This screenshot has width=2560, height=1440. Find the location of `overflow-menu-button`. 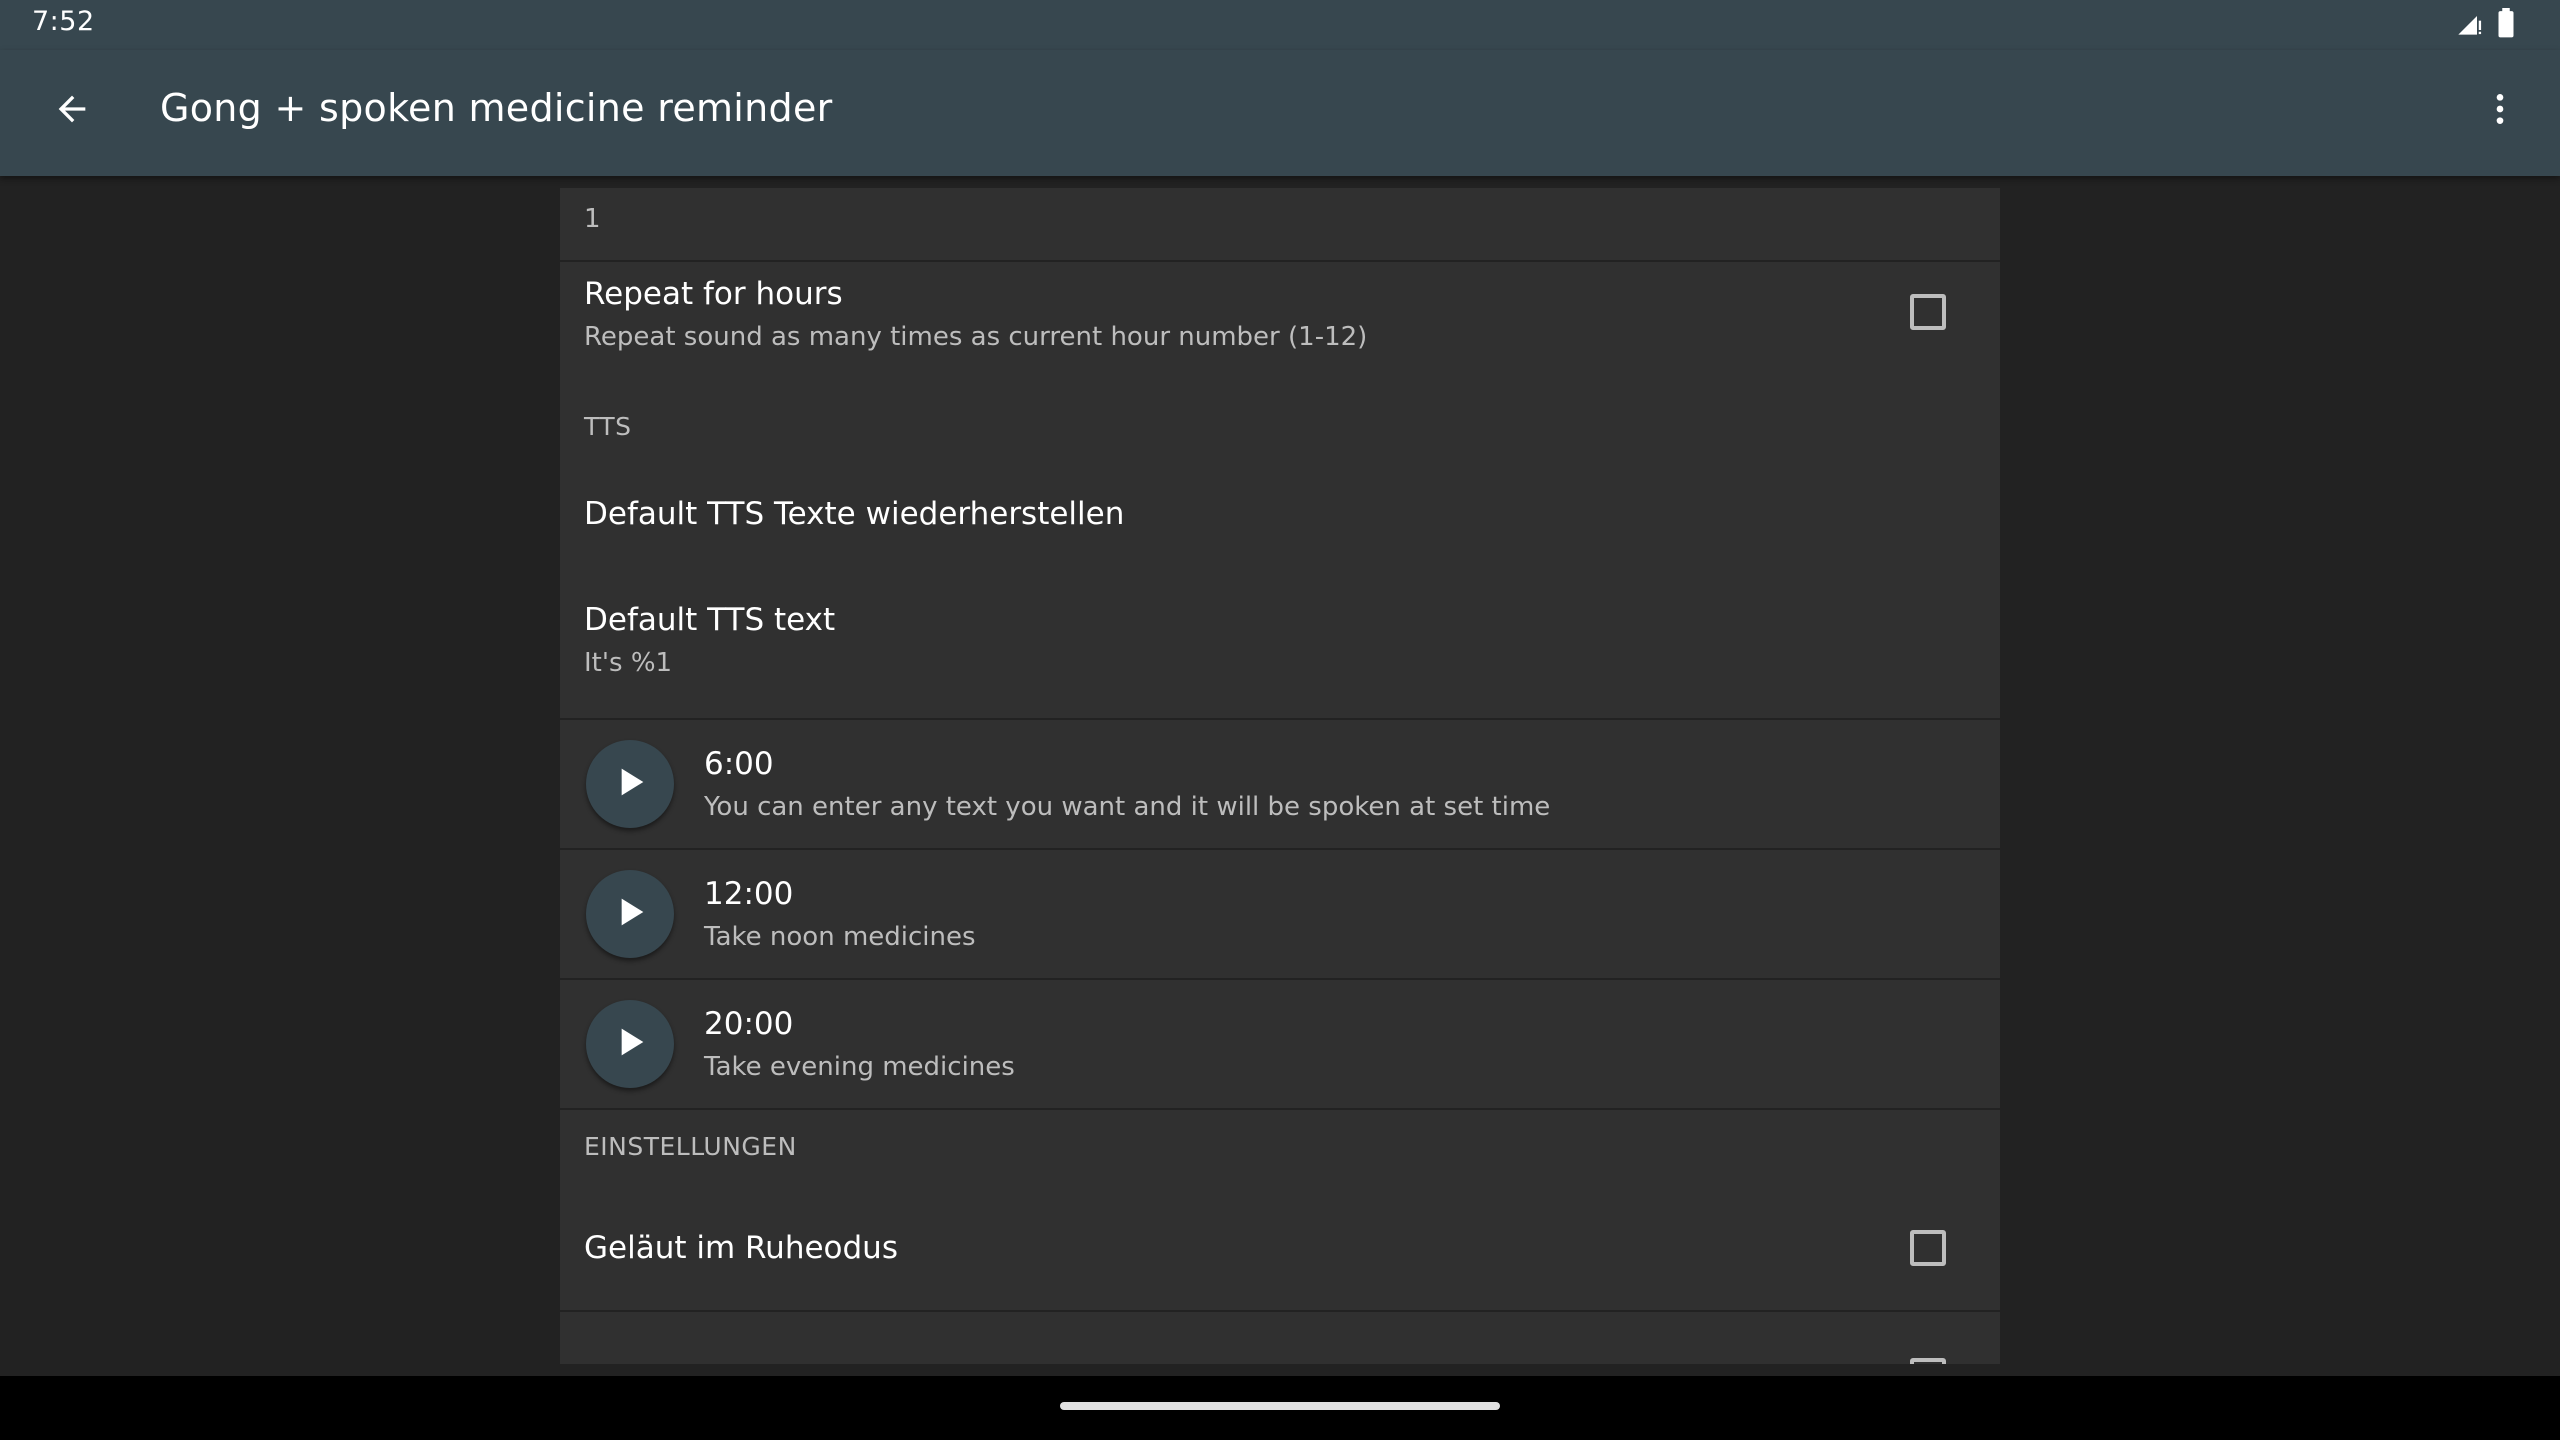

overflow-menu-button is located at coordinates (2500, 111).